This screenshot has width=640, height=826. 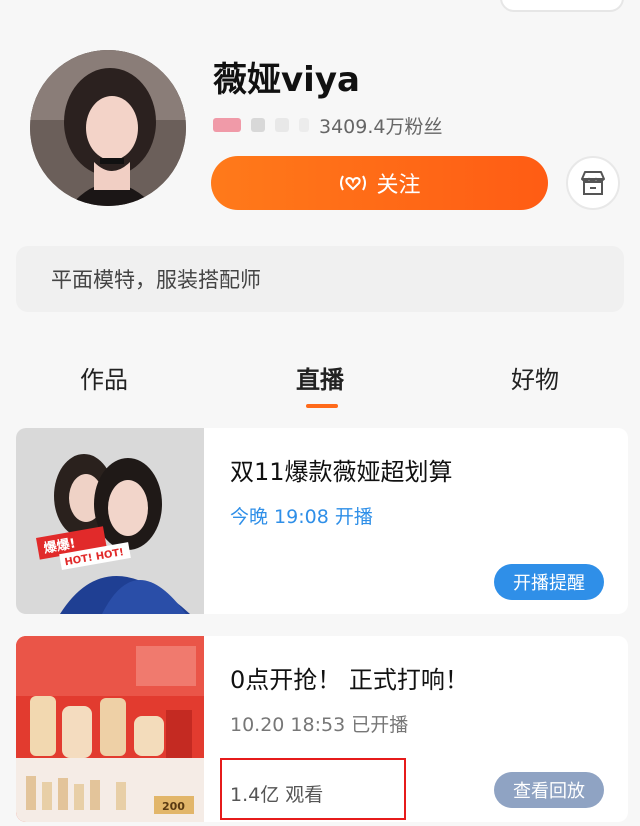 What do you see at coordinates (398, 185) in the screenshot?
I see `follow-label: 关注` at bounding box center [398, 185].